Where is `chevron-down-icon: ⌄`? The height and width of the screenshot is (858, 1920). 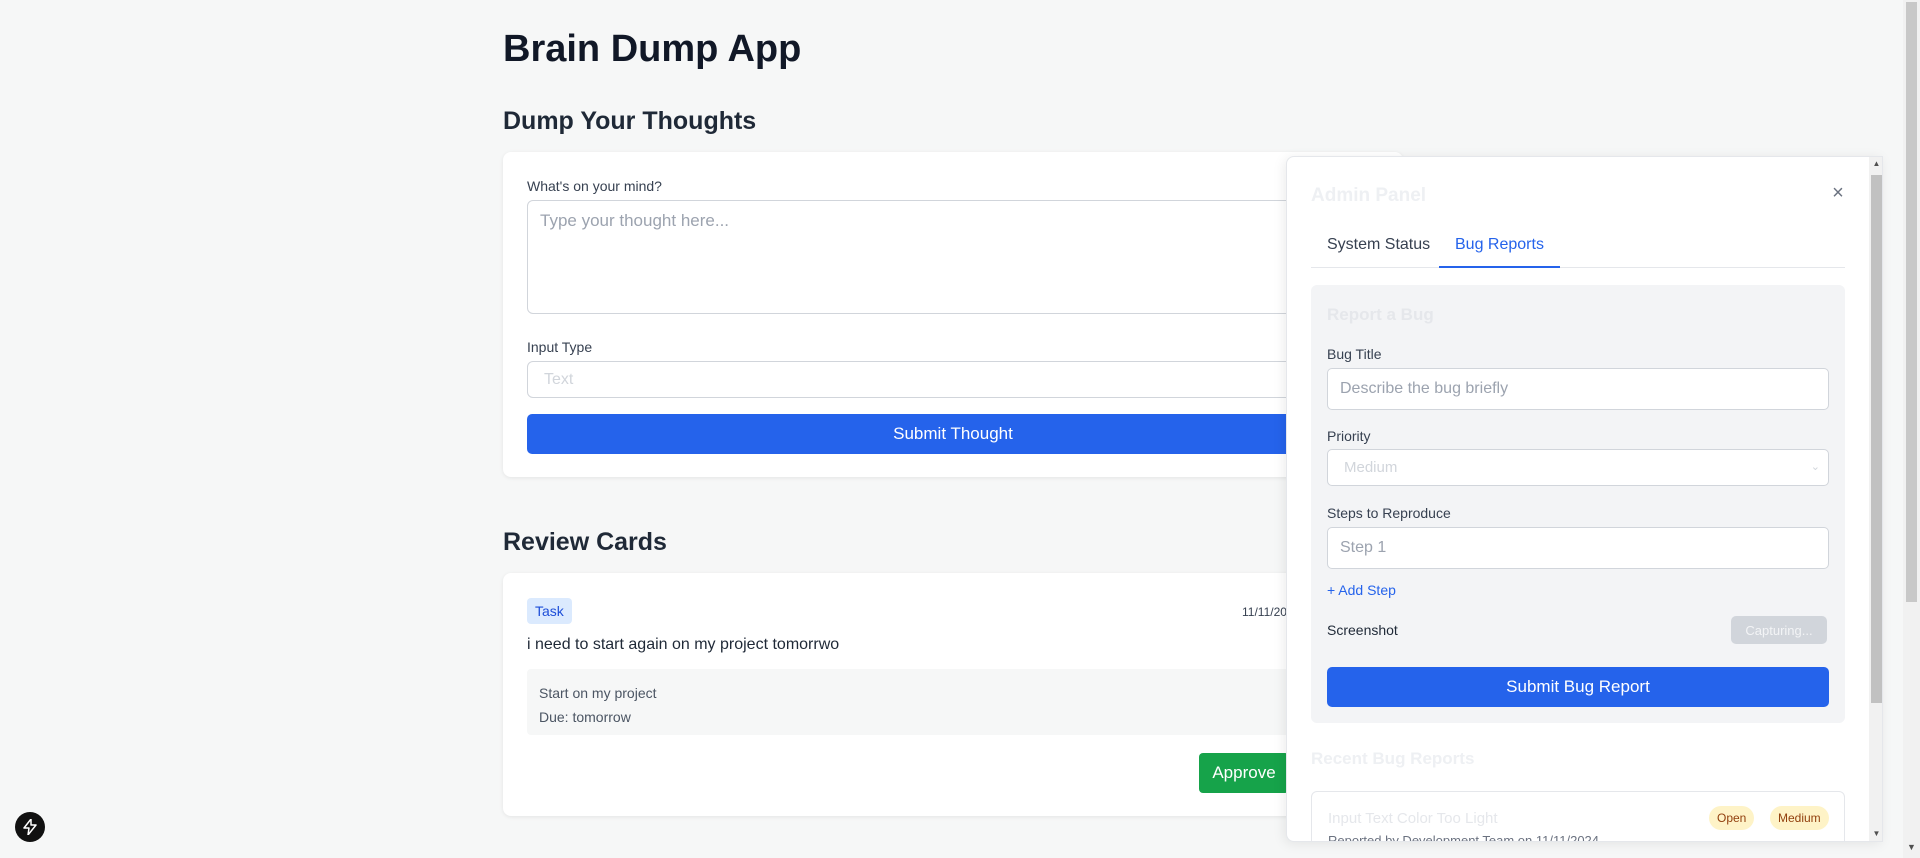 chevron-down-icon: ⌄ is located at coordinates (1815, 467).